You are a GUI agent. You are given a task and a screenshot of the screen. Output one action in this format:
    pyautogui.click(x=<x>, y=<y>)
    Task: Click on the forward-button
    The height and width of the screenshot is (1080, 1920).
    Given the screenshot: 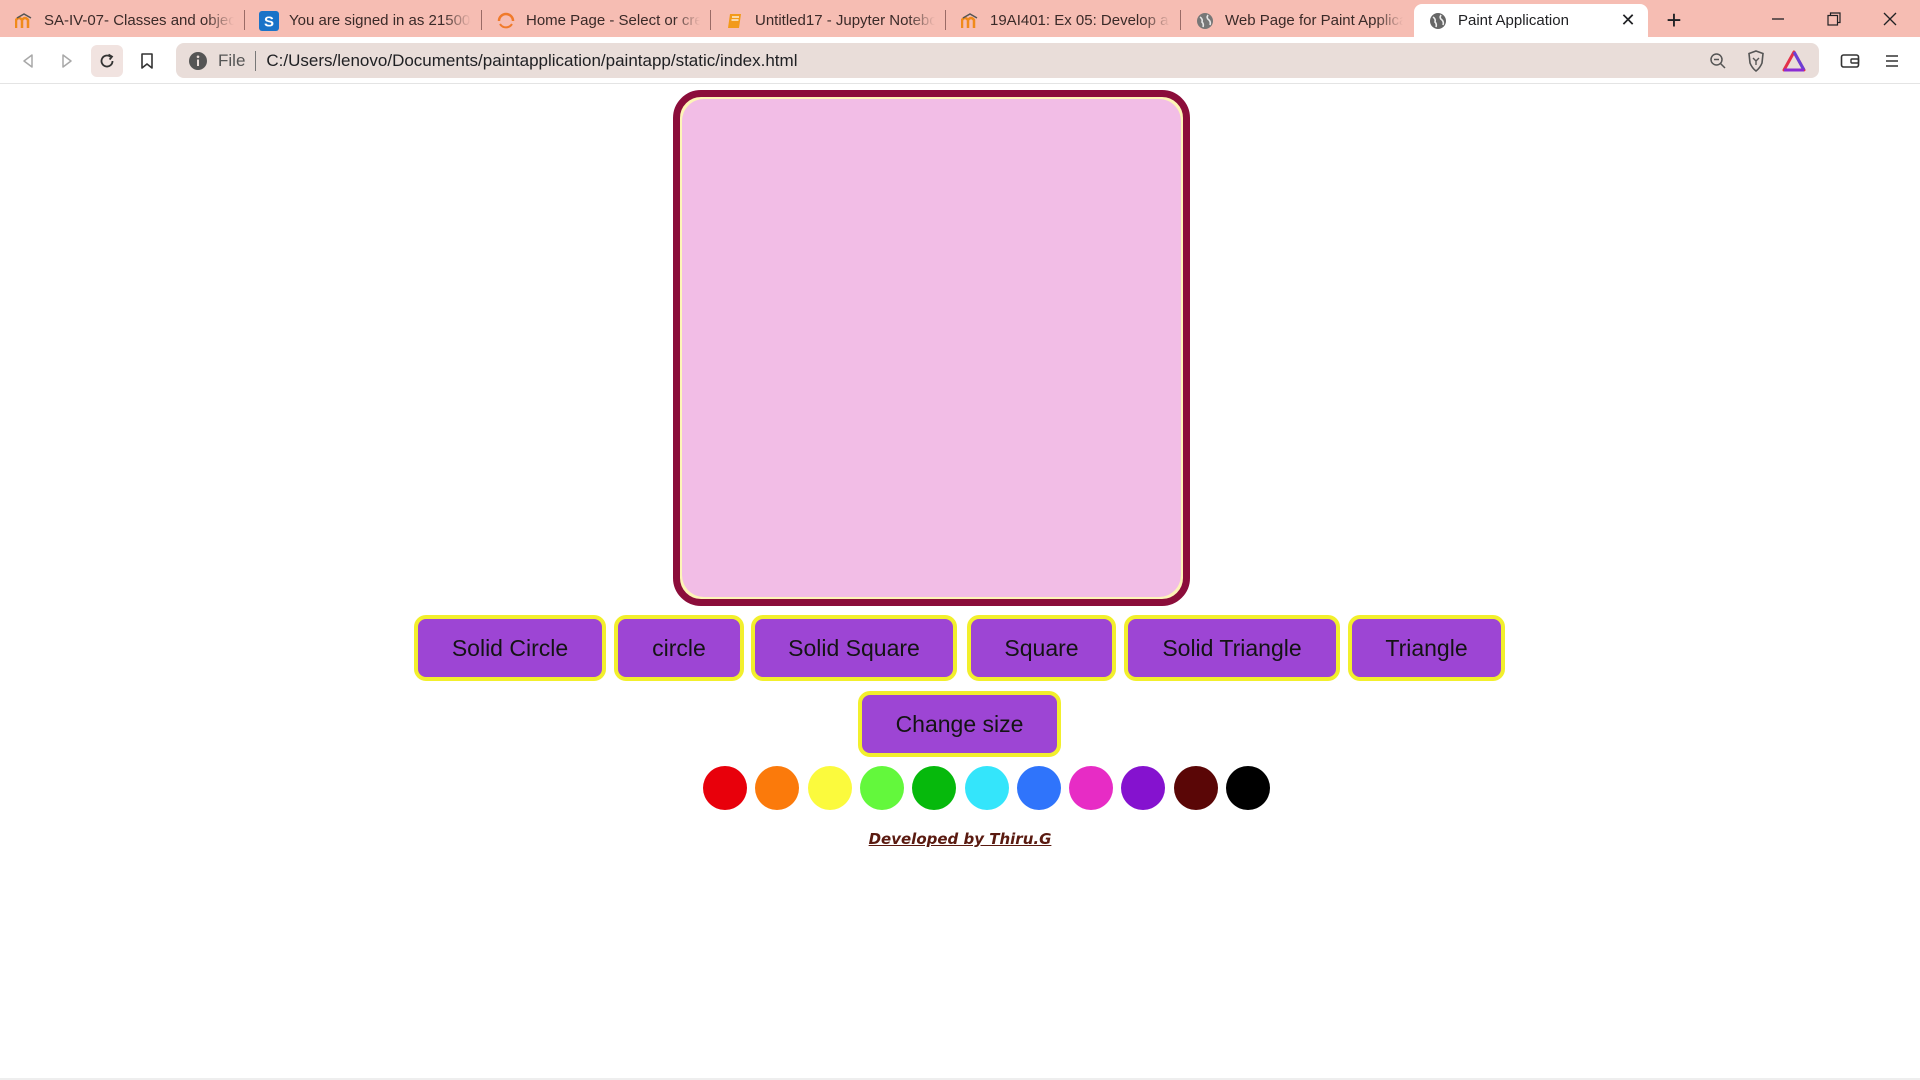 What is the action you would take?
    pyautogui.click(x=67, y=61)
    